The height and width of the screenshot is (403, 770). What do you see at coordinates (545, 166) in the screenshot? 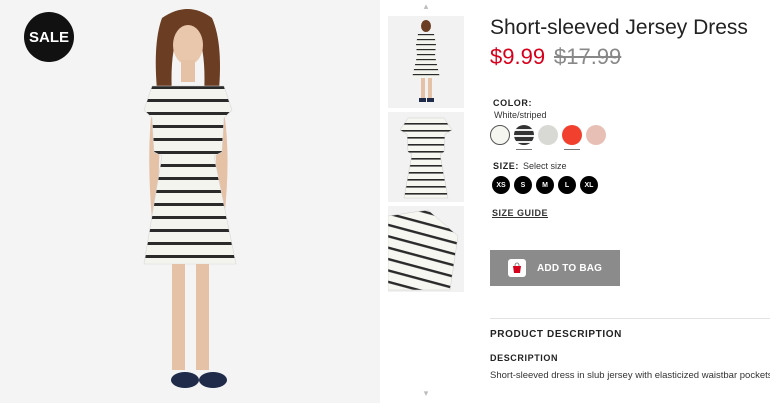
I see `size-hint: Select size` at bounding box center [545, 166].